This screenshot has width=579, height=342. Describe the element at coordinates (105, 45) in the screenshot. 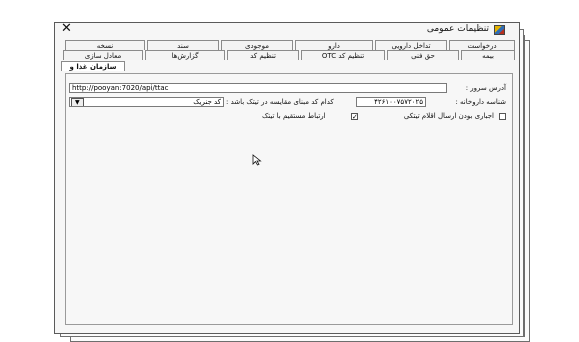

I see `tab-prescription: نسخه` at that location.